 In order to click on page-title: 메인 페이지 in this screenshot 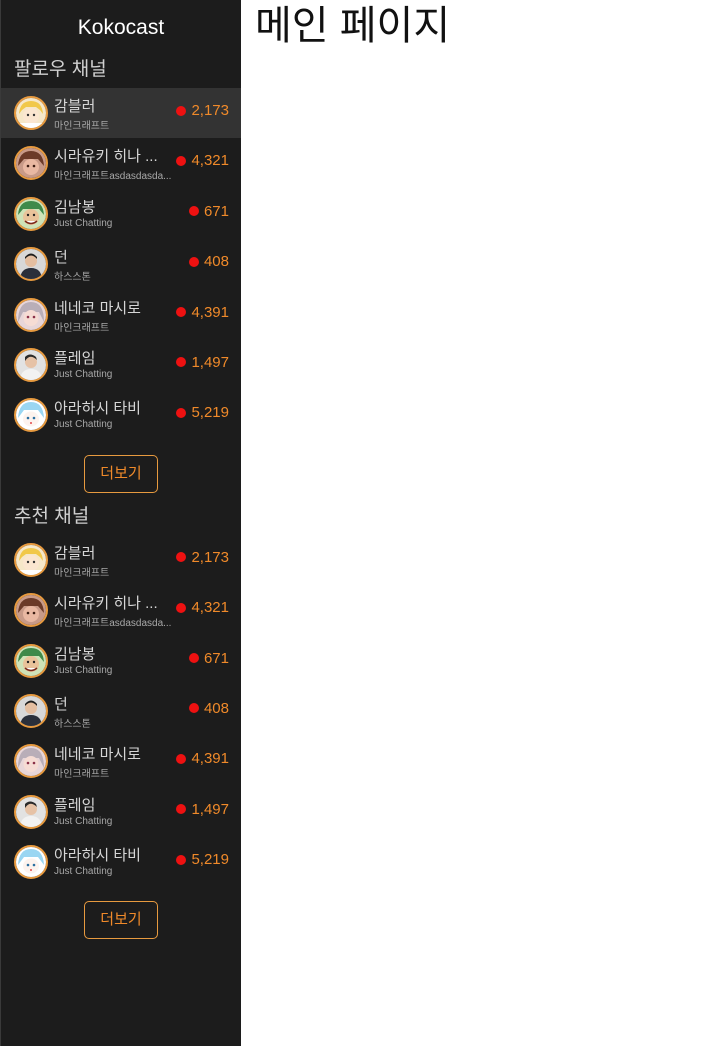, I will do `click(353, 26)`.